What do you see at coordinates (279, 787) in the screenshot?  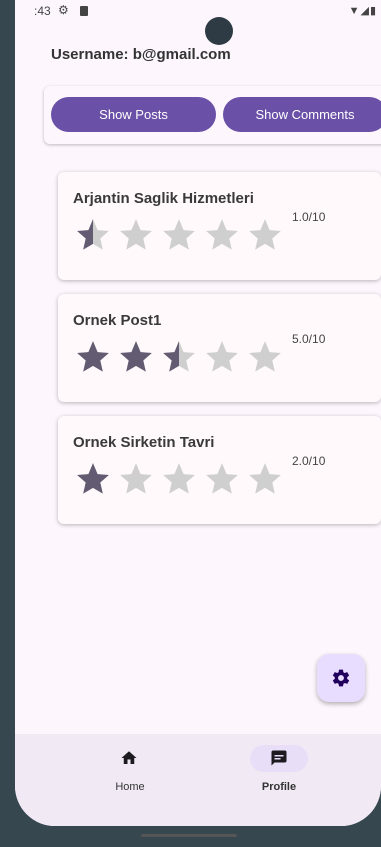 I see `nav-label-profile: Profile` at bounding box center [279, 787].